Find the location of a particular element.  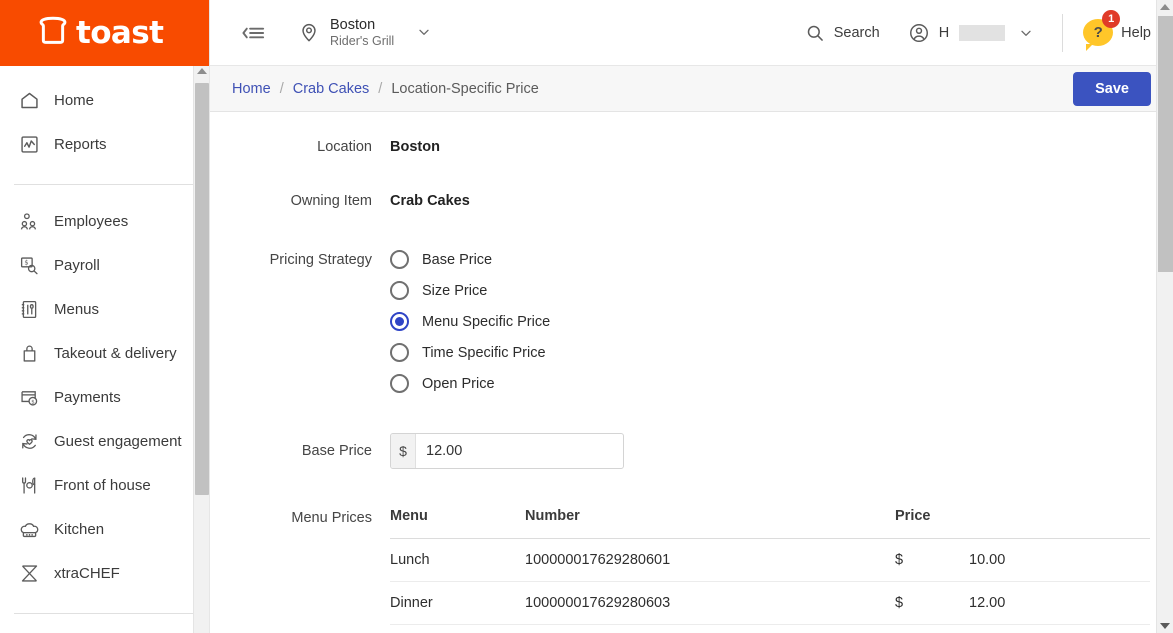

redacted-account-name is located at coordinates (982, 32).